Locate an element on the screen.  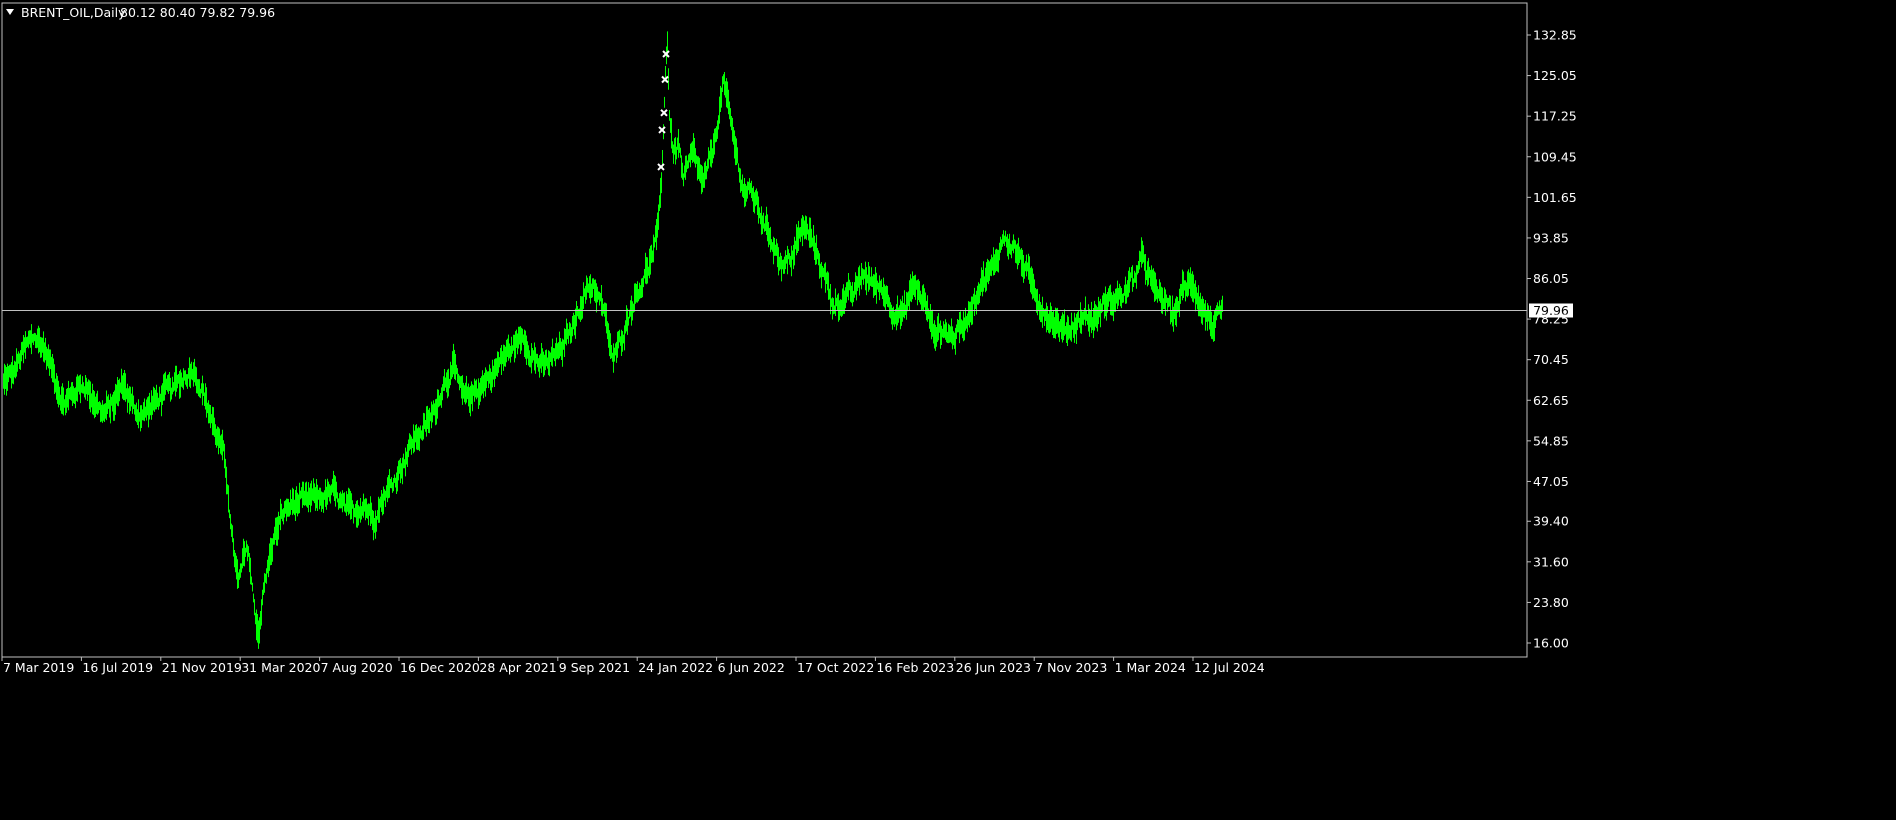
x-tick-label: 16 Jul 2019 is located at coordinates (117, 667).